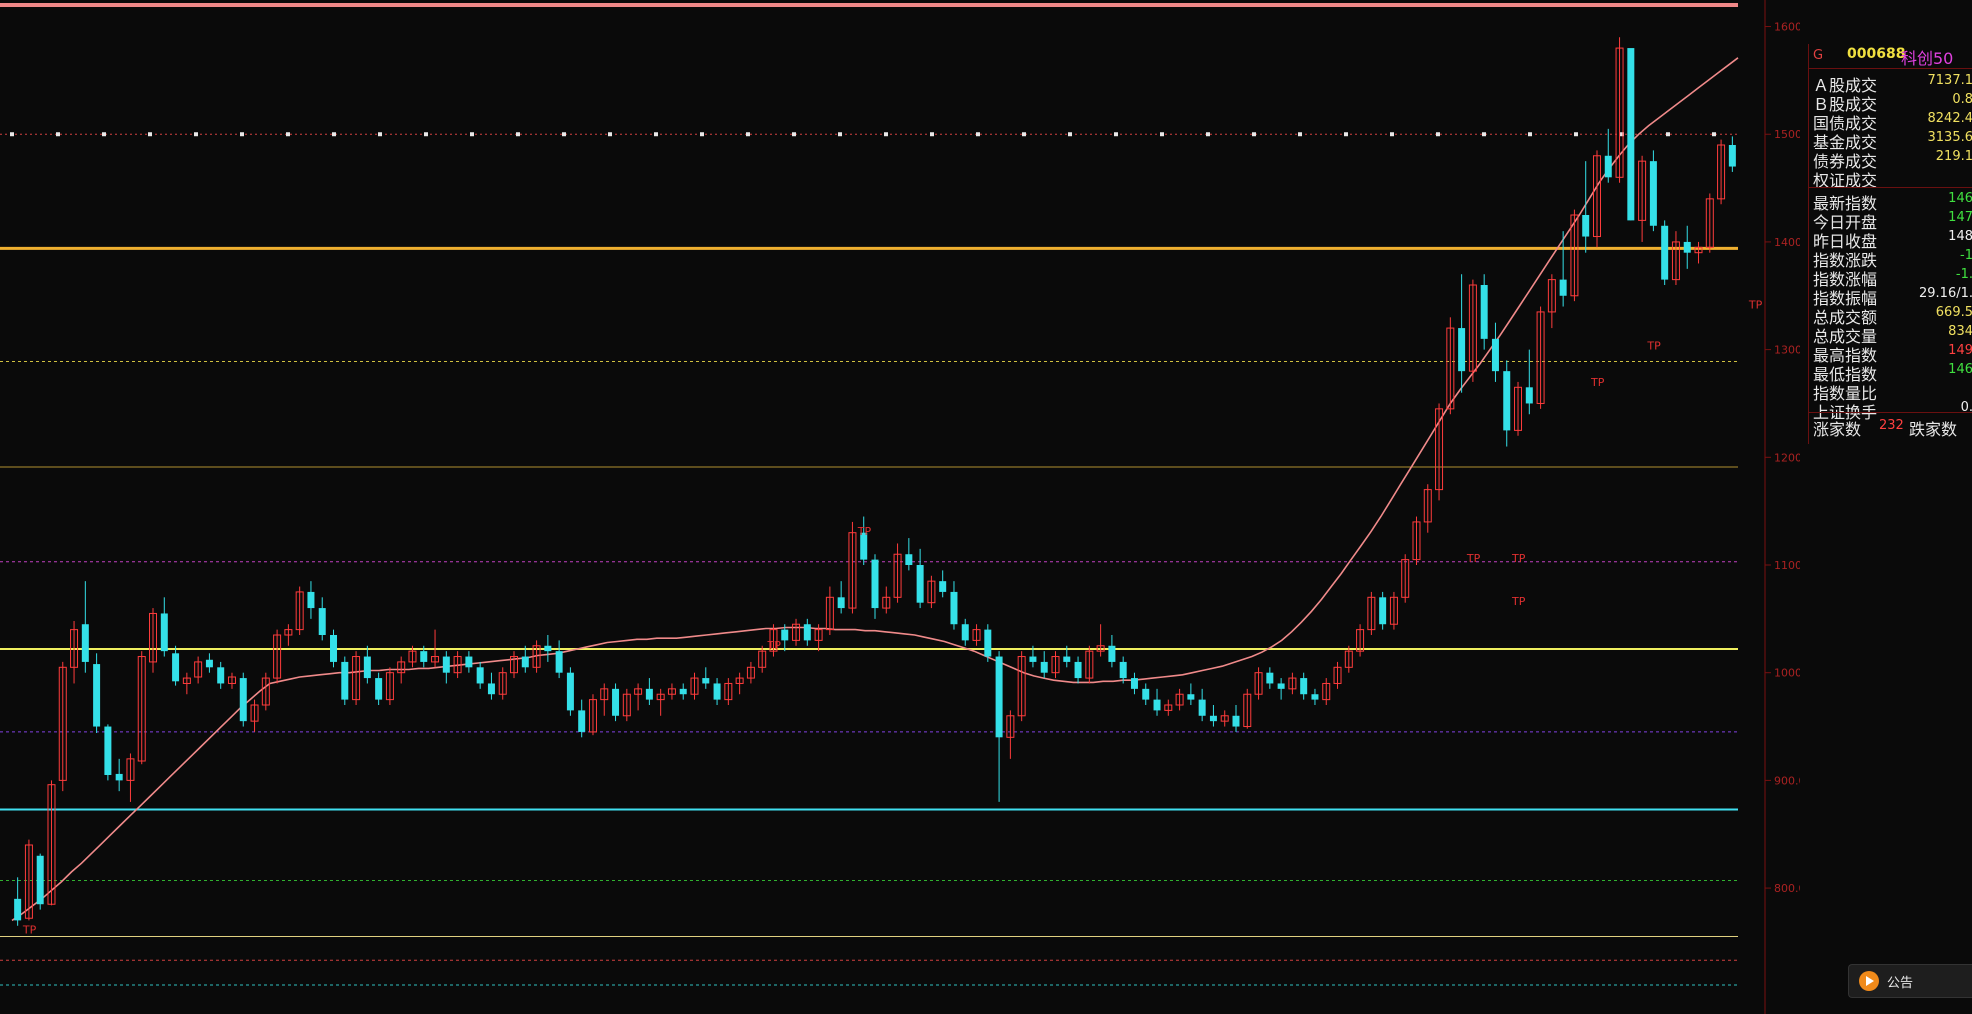 This screenshot has width=1972, height=1014. Describe the element at coordinates (1890, 159) in the screenshot. I see `info-row: 债券成交 219.1` at that location.